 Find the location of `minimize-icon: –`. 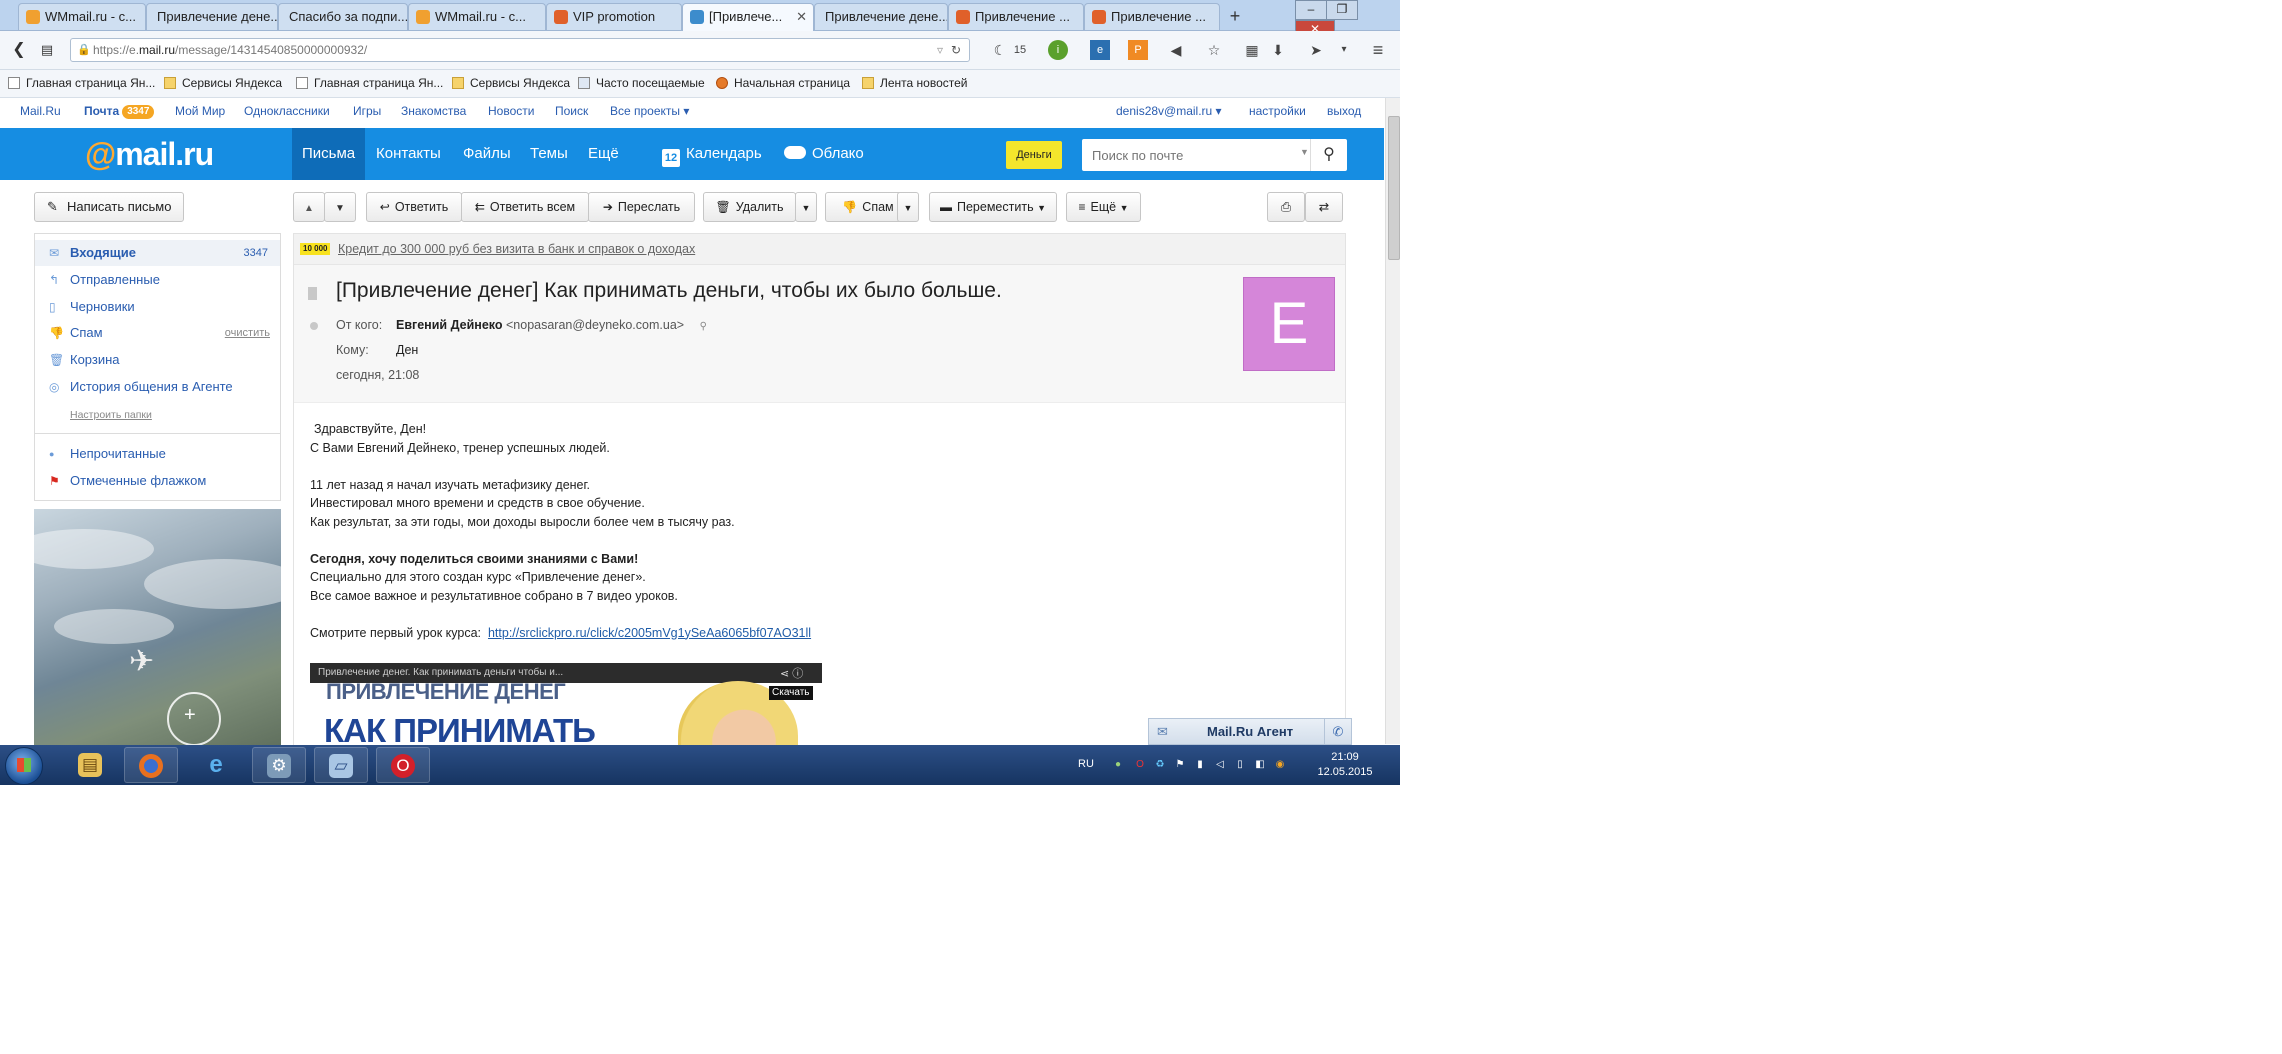

minimize-icon: – is located at coordinates (1311, 10).